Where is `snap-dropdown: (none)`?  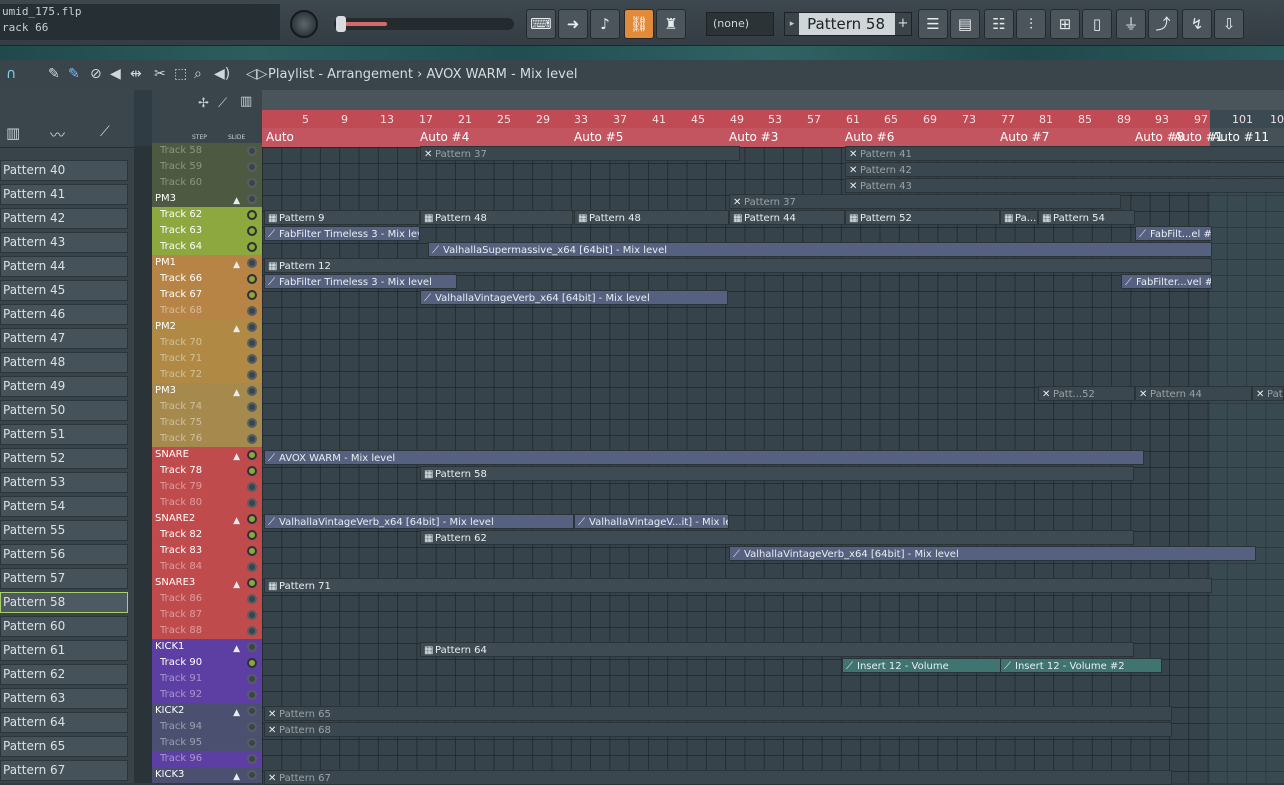 snap-dropdown: (none) is located at coordinates (740, 24).